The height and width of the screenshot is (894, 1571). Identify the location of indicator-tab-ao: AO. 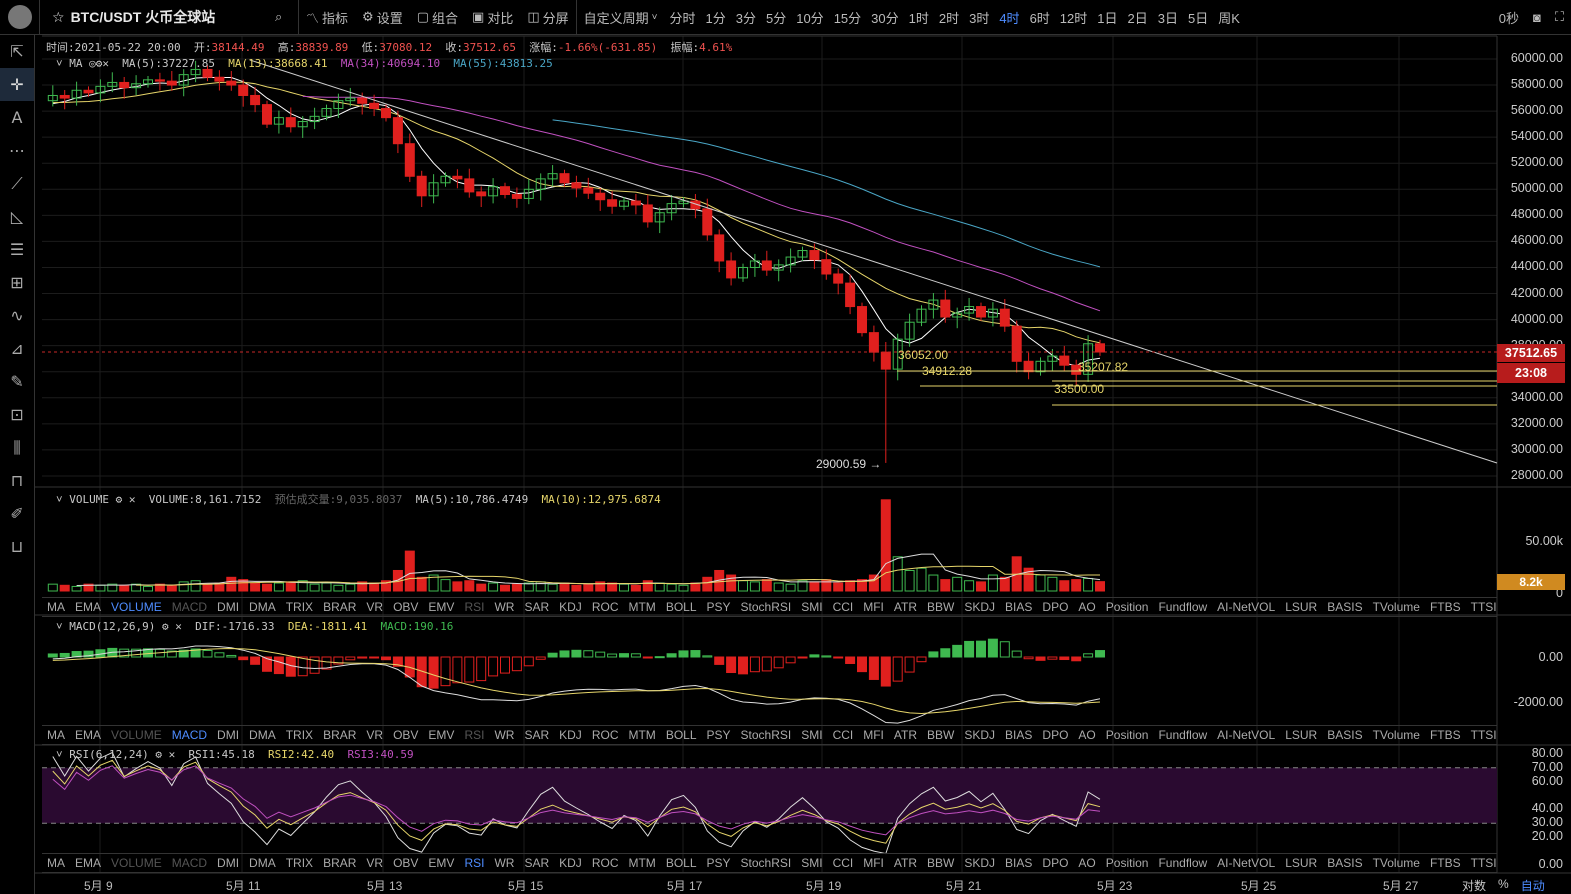
(1086, 735).